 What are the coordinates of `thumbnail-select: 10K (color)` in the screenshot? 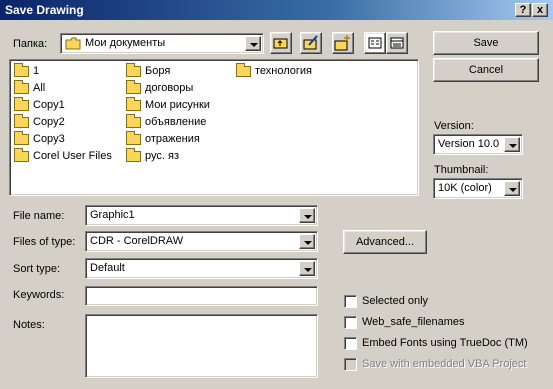 It's located at (478, 188).